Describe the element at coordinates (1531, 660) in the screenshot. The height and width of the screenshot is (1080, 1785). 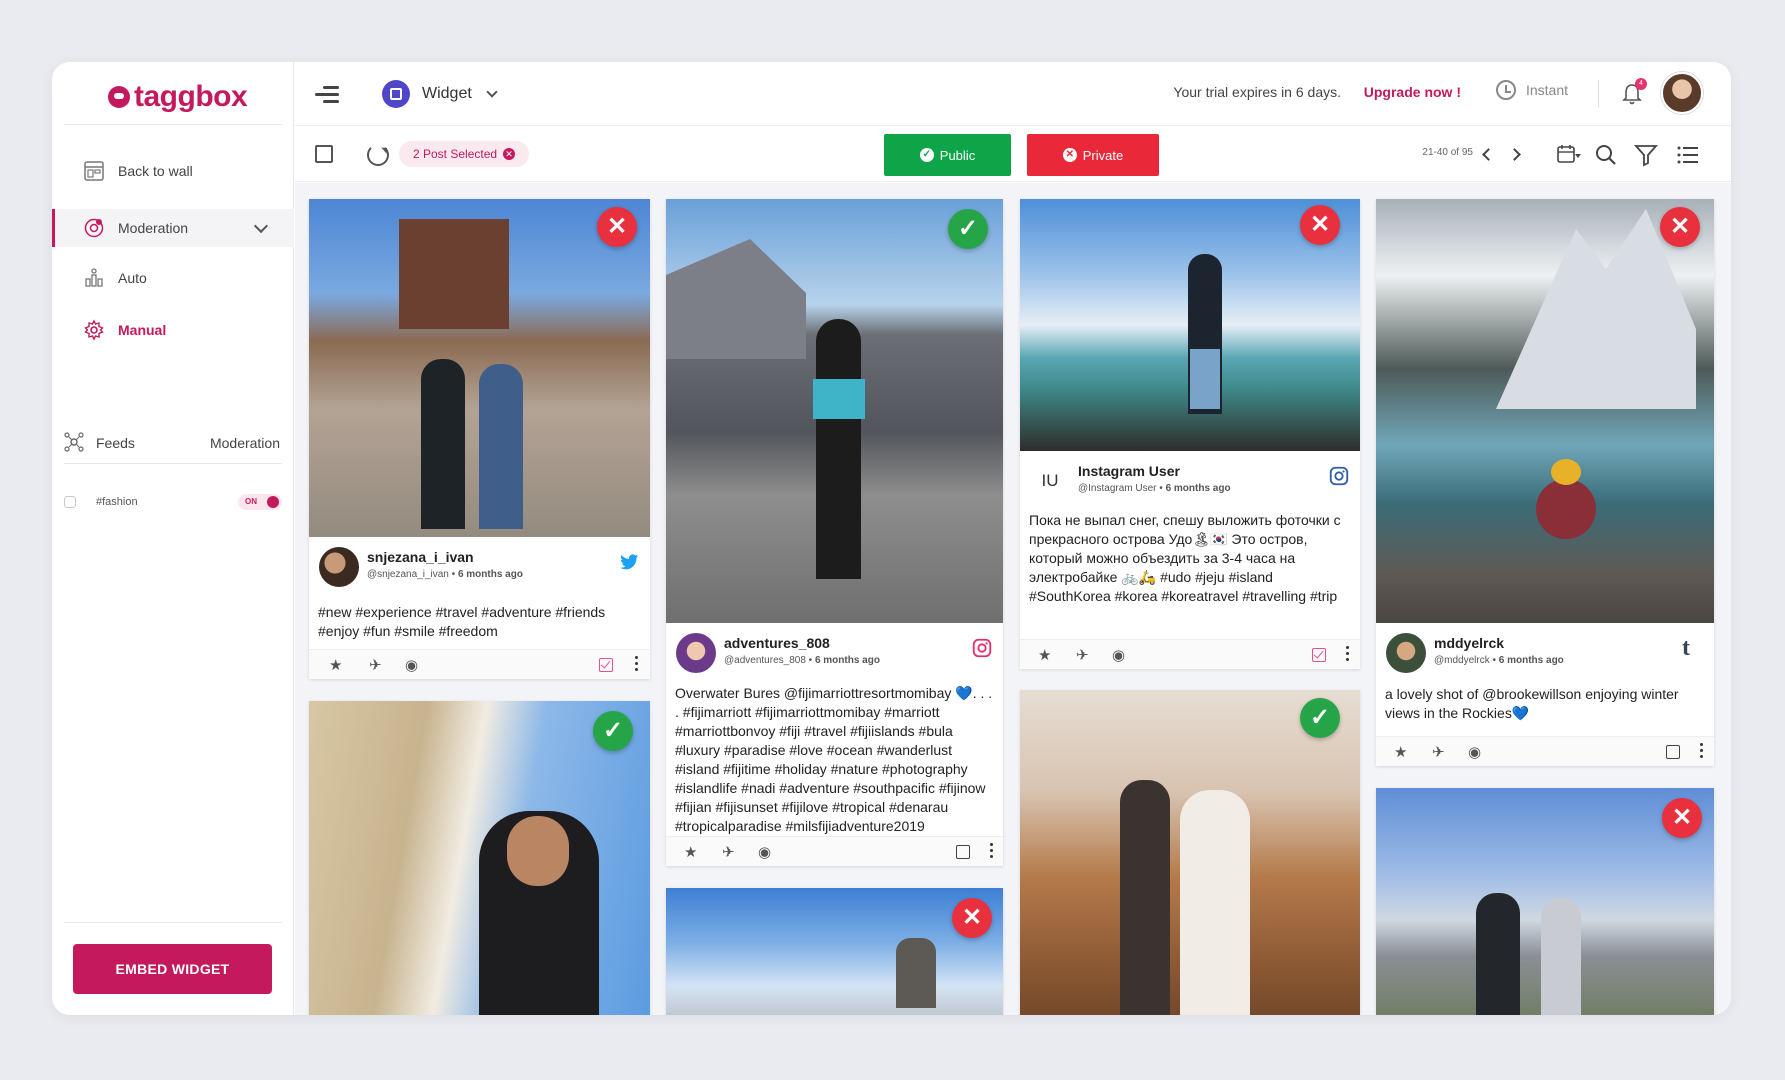
I see `post-time: 6 months ago` at that location.